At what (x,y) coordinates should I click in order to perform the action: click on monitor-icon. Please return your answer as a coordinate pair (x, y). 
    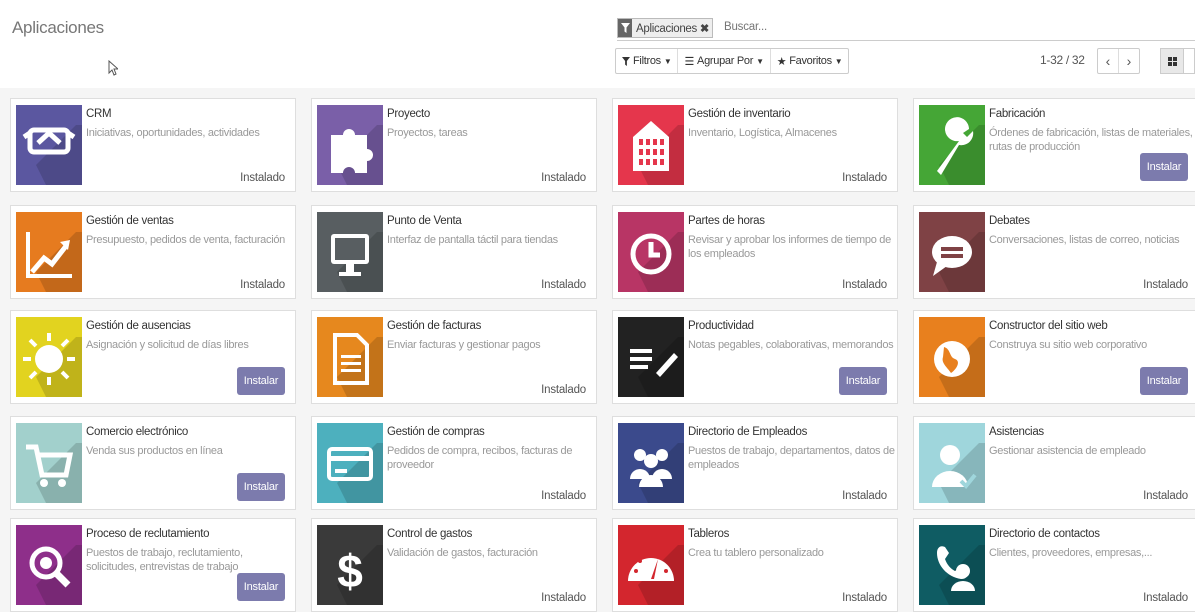
    Looking at the image, I should click on (350, 252).